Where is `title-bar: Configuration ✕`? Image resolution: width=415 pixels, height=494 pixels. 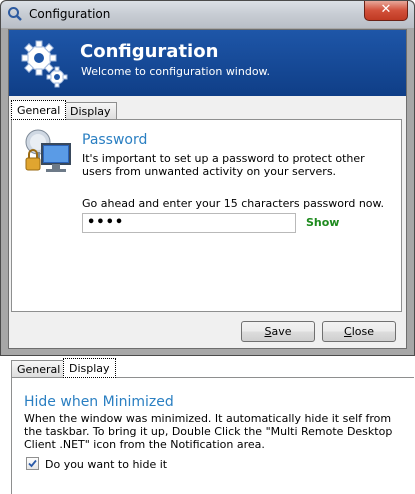
title-bar: Configuration ✕ is located at coordinates (207, 14).